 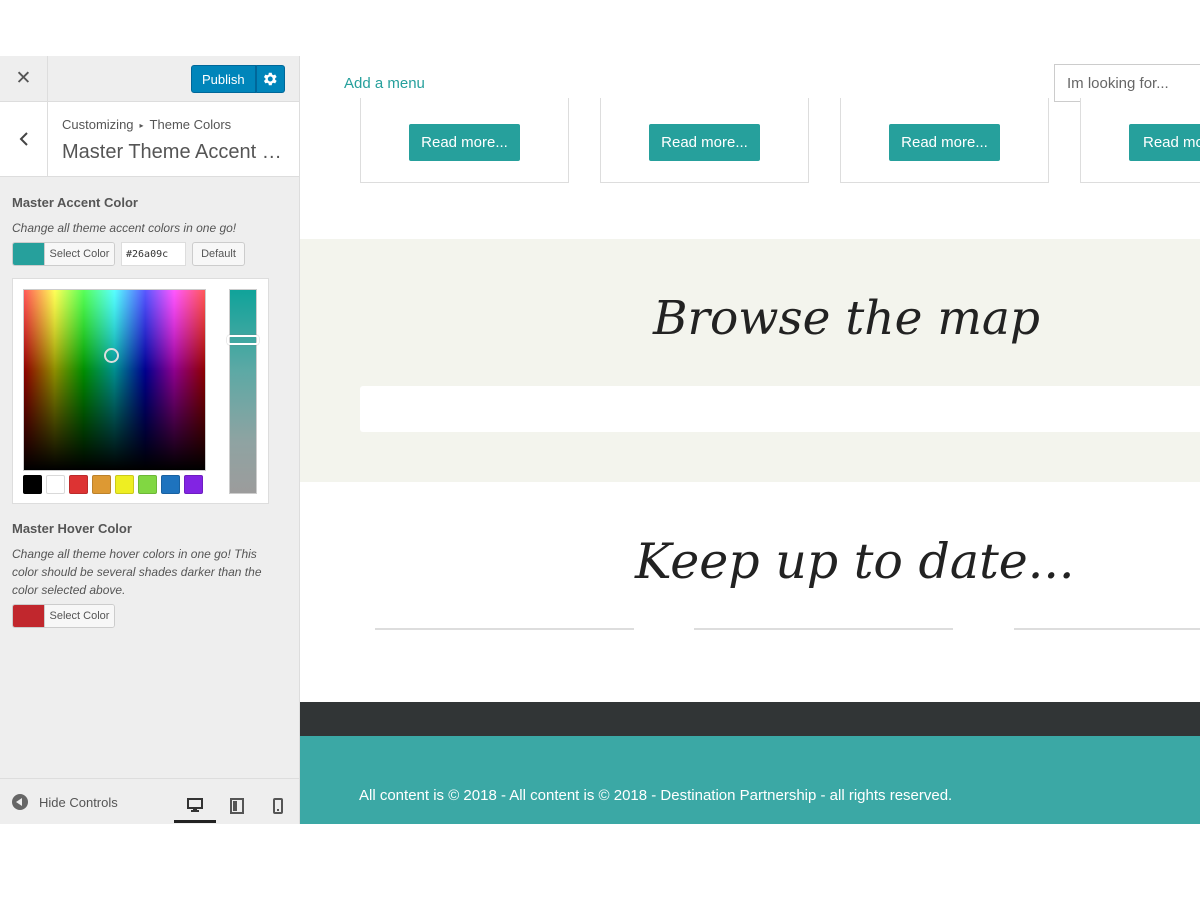 I want to click on preview-mobile-button, so click(x=278, y=806).